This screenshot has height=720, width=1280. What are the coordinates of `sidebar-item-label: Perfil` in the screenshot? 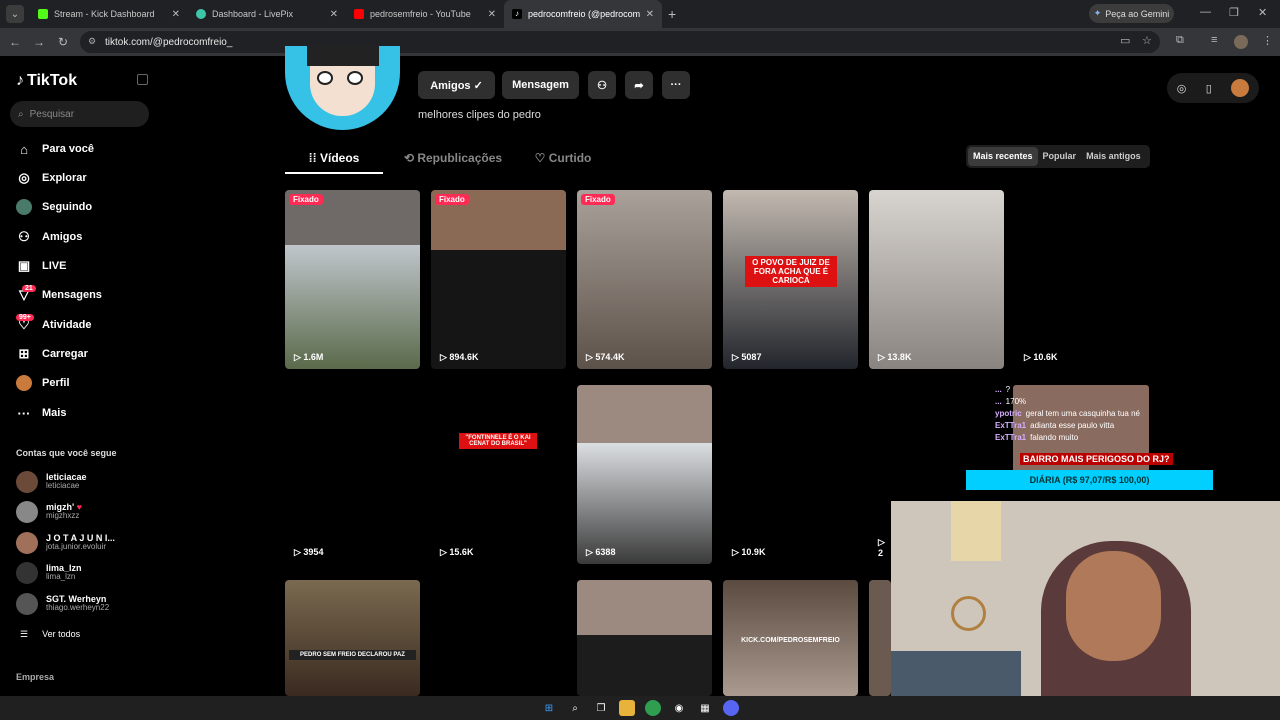 It's located at (56, 383).